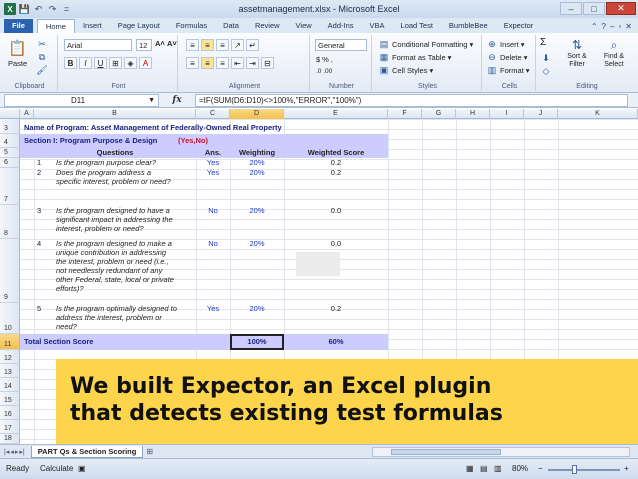 The height and width of the screenshot is (479, 638). I want to click on column-header: J, so click(541, 114).